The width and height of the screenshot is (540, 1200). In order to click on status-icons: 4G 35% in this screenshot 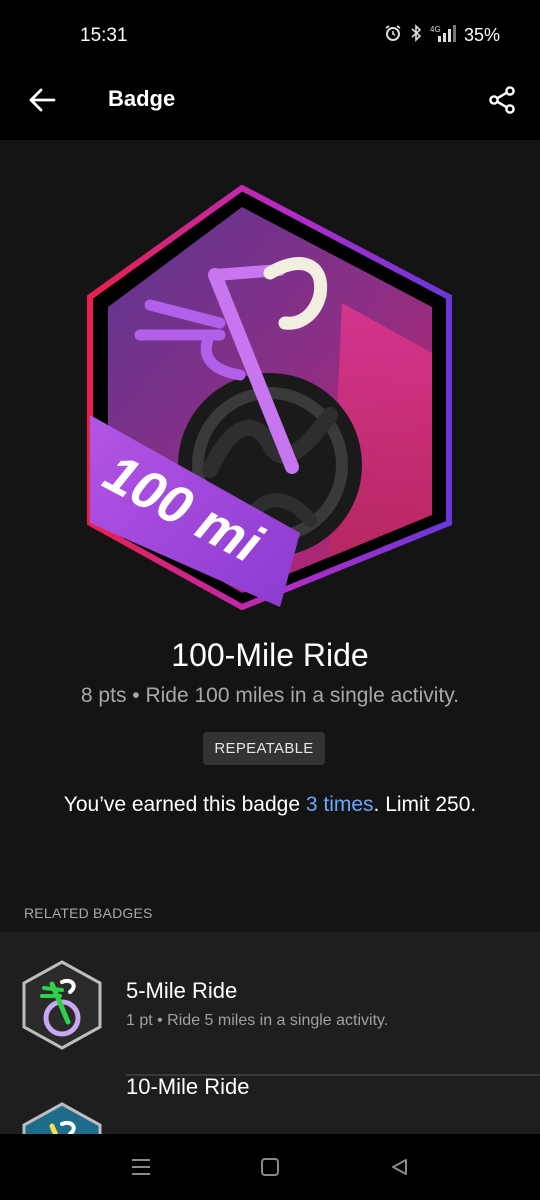, I will do `click(442, 35)`.